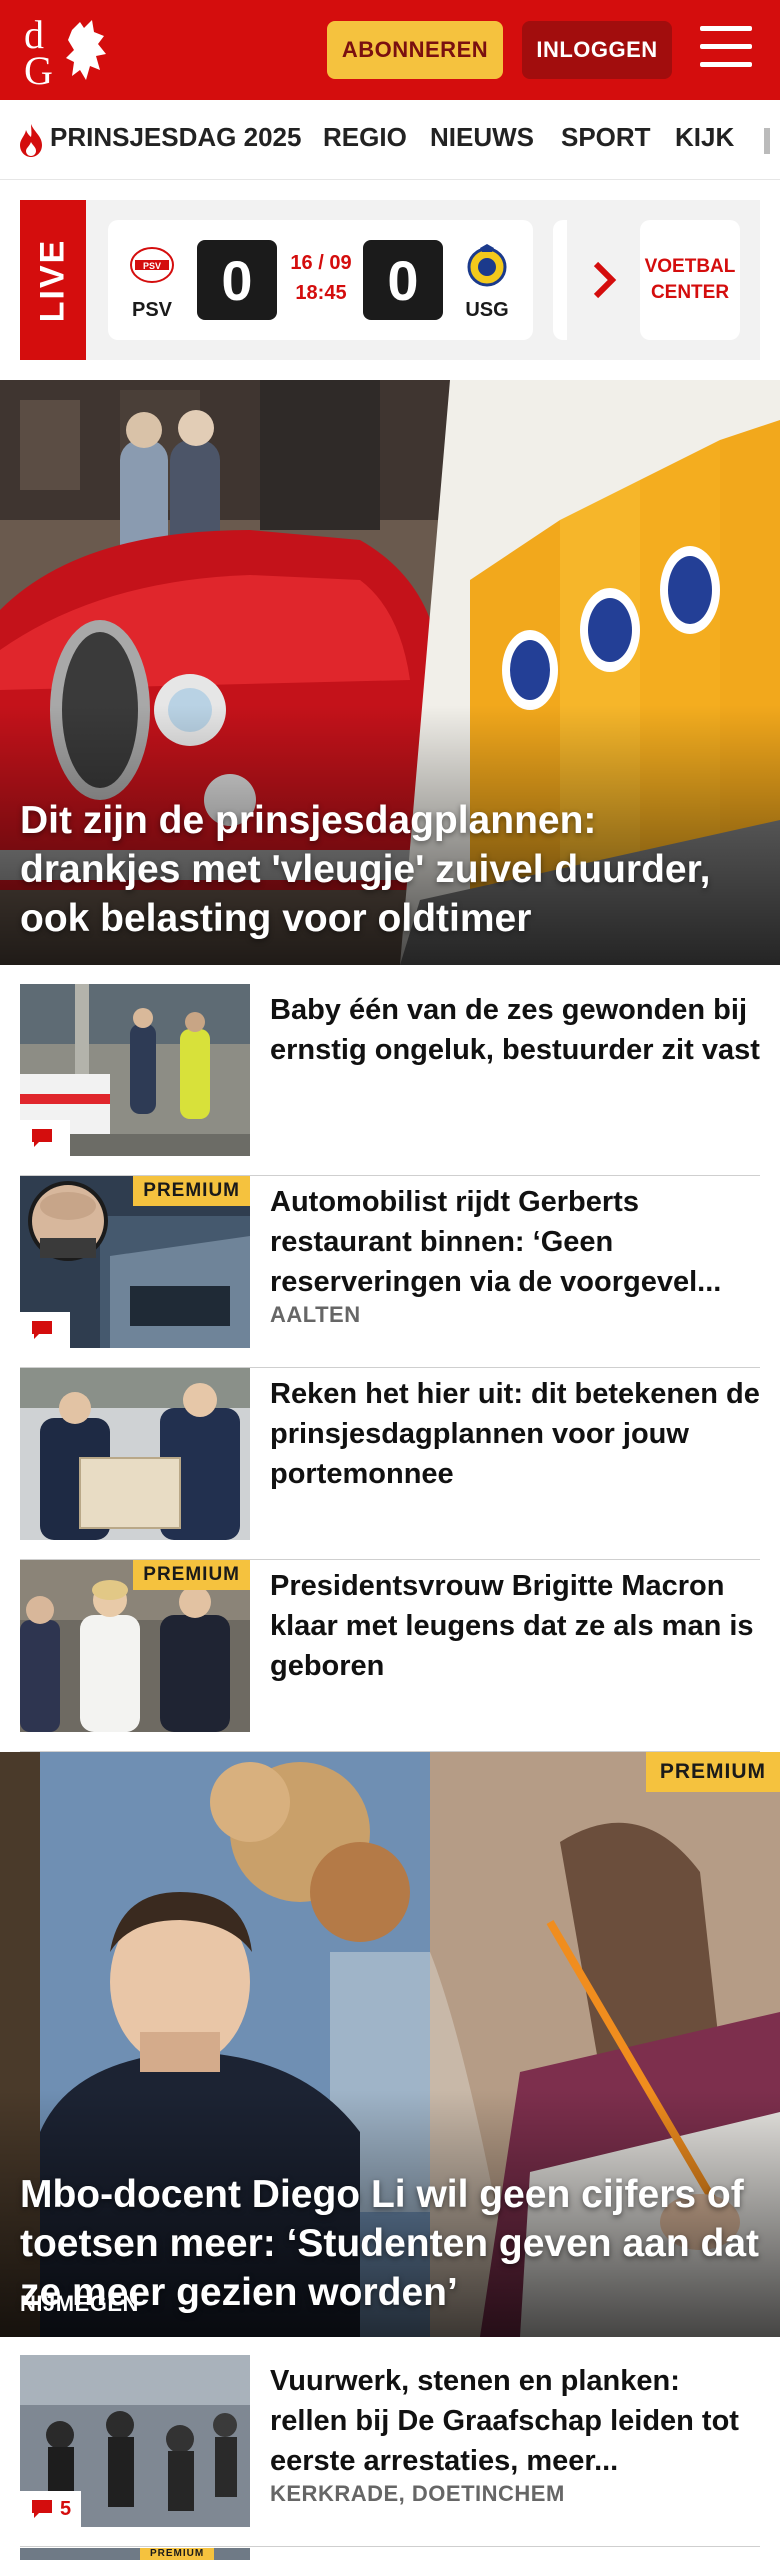  Describe the element at coordinates (321, 293) in the screenshot. I see `match-time: 18:45` at that location.